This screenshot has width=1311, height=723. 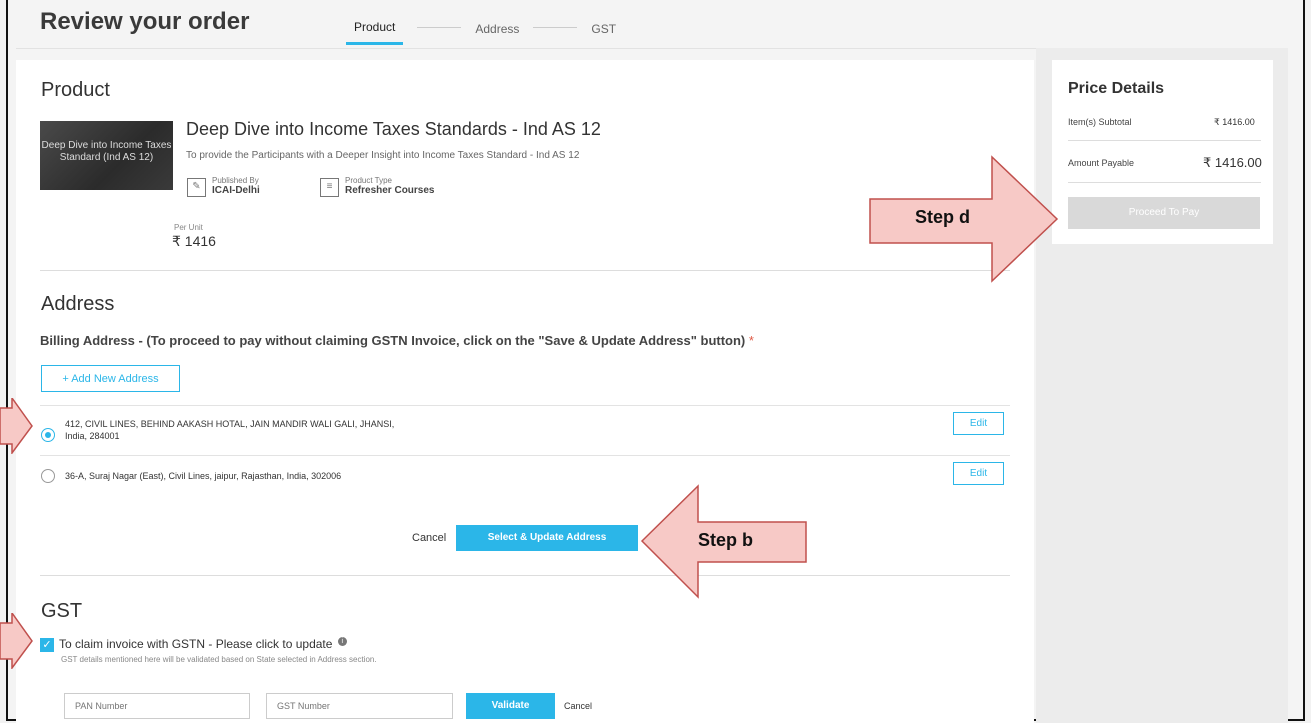 What do you see at coordinates (1234, 122) in the screenshot?
I see `subtotal-value: ₹ 1416.00` at bounding box center [1234, 122].